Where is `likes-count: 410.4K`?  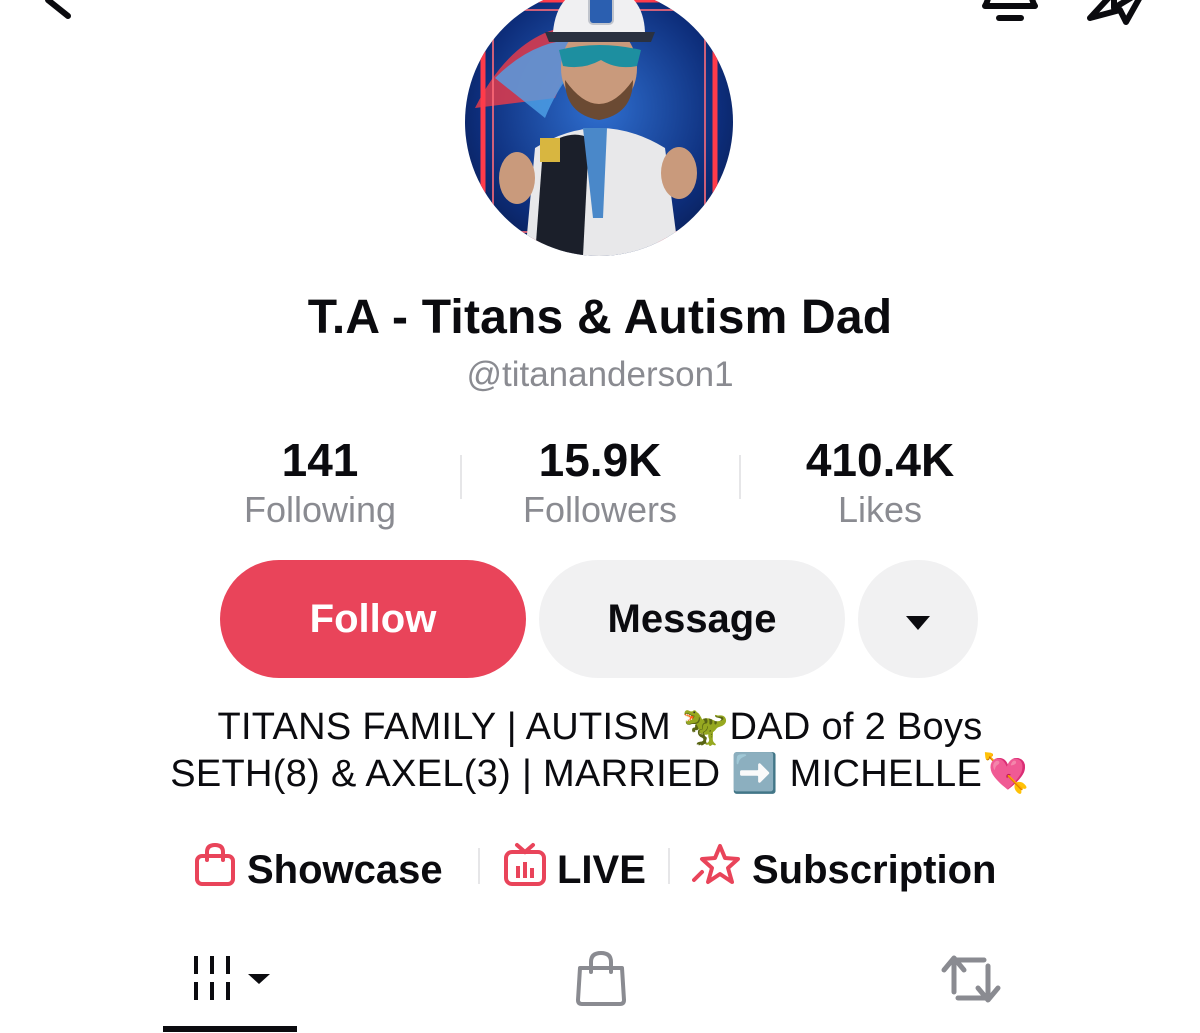
likes-count: 410.4K is located at coordinates (880, 460).